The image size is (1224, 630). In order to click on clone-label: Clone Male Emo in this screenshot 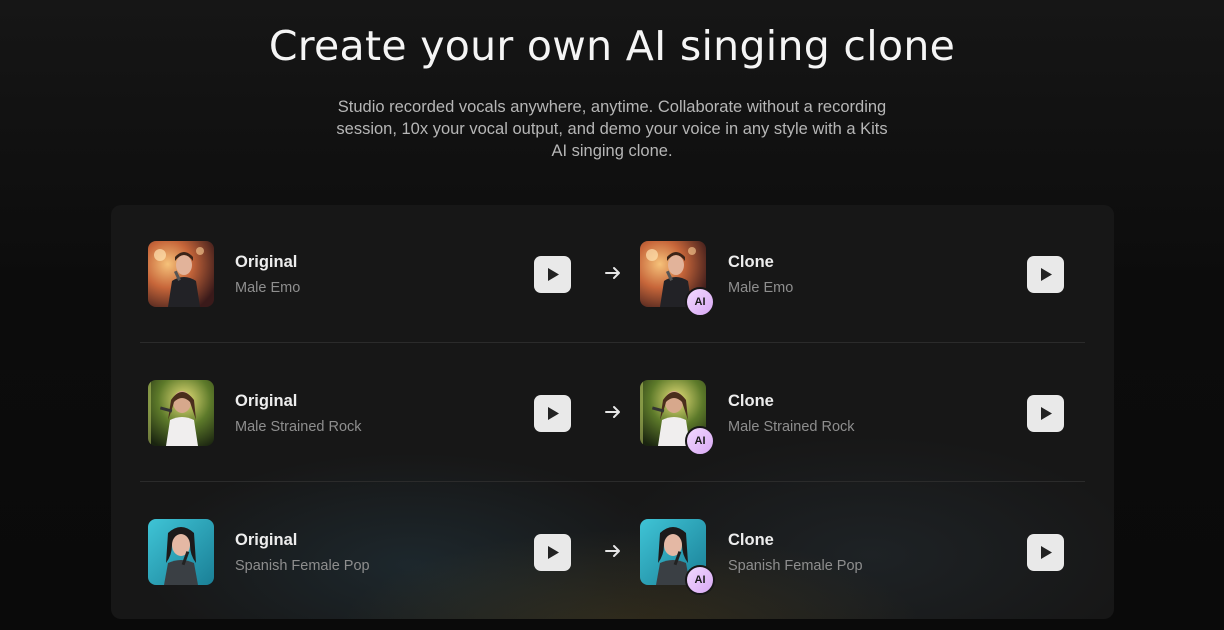, I will do `click(760, 274)`.